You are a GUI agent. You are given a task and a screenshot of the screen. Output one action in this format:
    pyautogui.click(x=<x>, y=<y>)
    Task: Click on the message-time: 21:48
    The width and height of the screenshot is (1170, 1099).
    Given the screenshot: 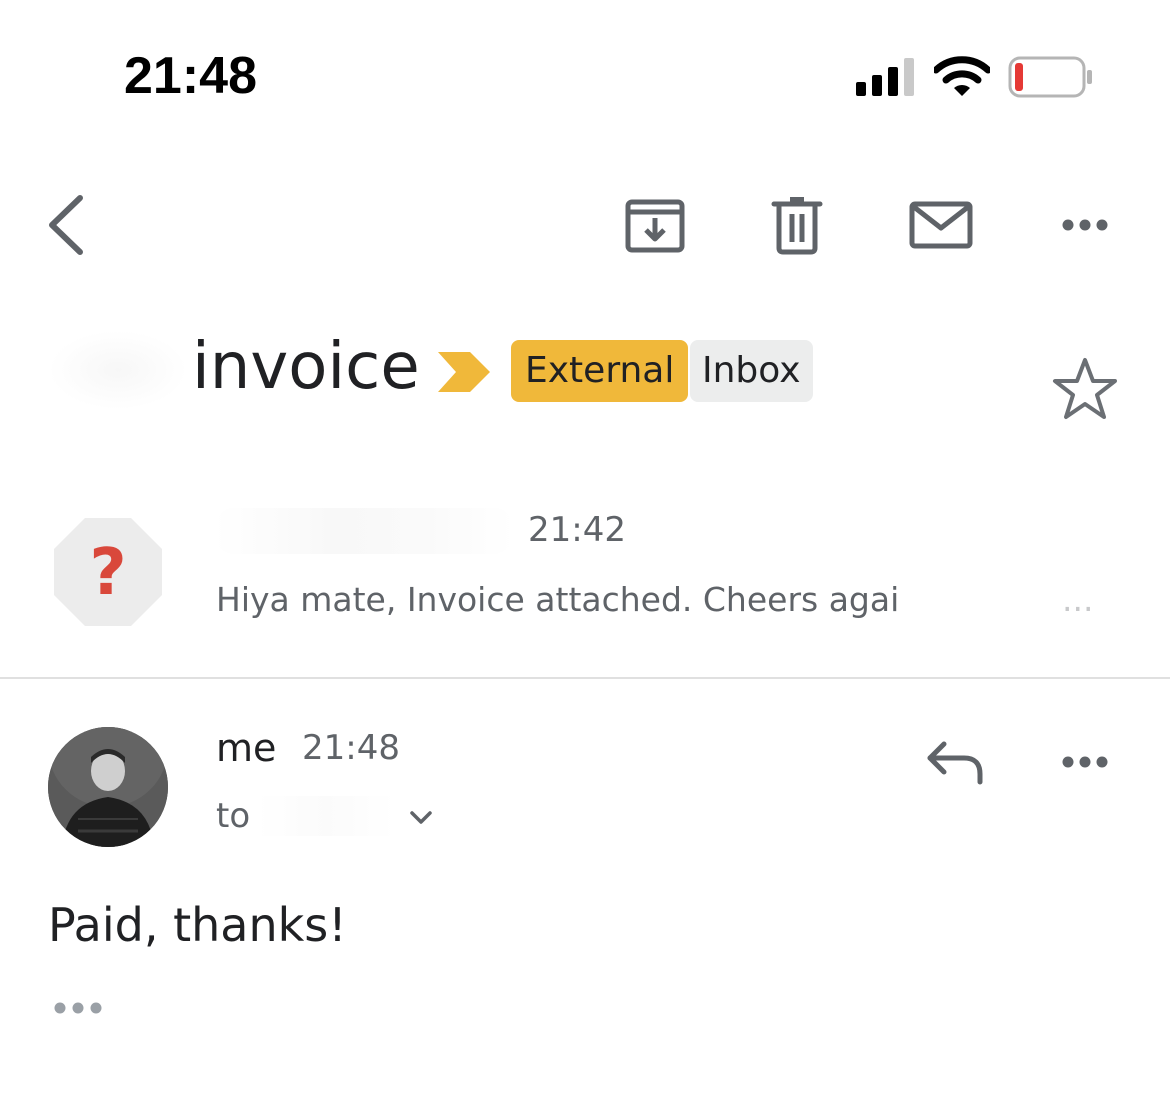 What is the action you would take?
    pyautogui.click(x=351, y=748)
    